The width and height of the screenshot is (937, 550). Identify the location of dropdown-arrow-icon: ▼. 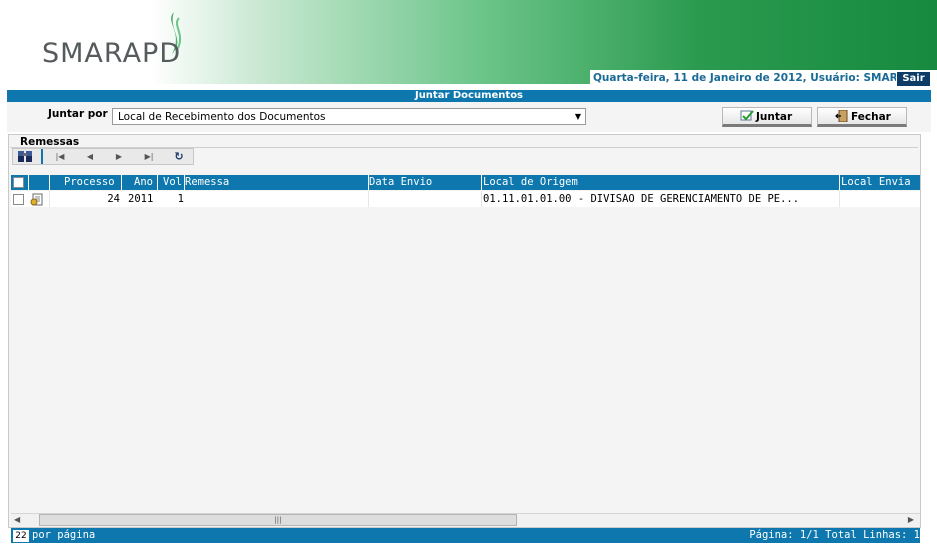
(577, 116).